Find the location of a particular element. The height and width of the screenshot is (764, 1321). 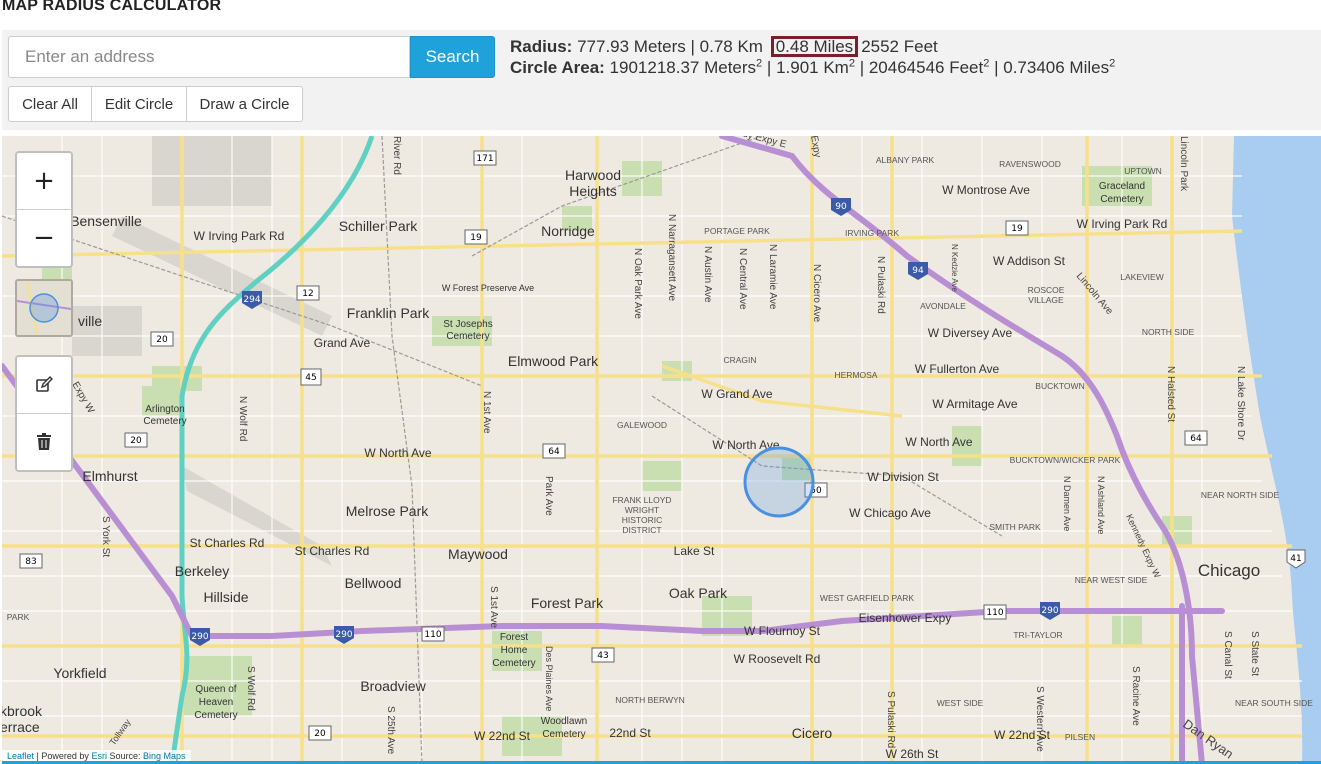

svg-text: Melrose Park is located at coordinates (387, 511).